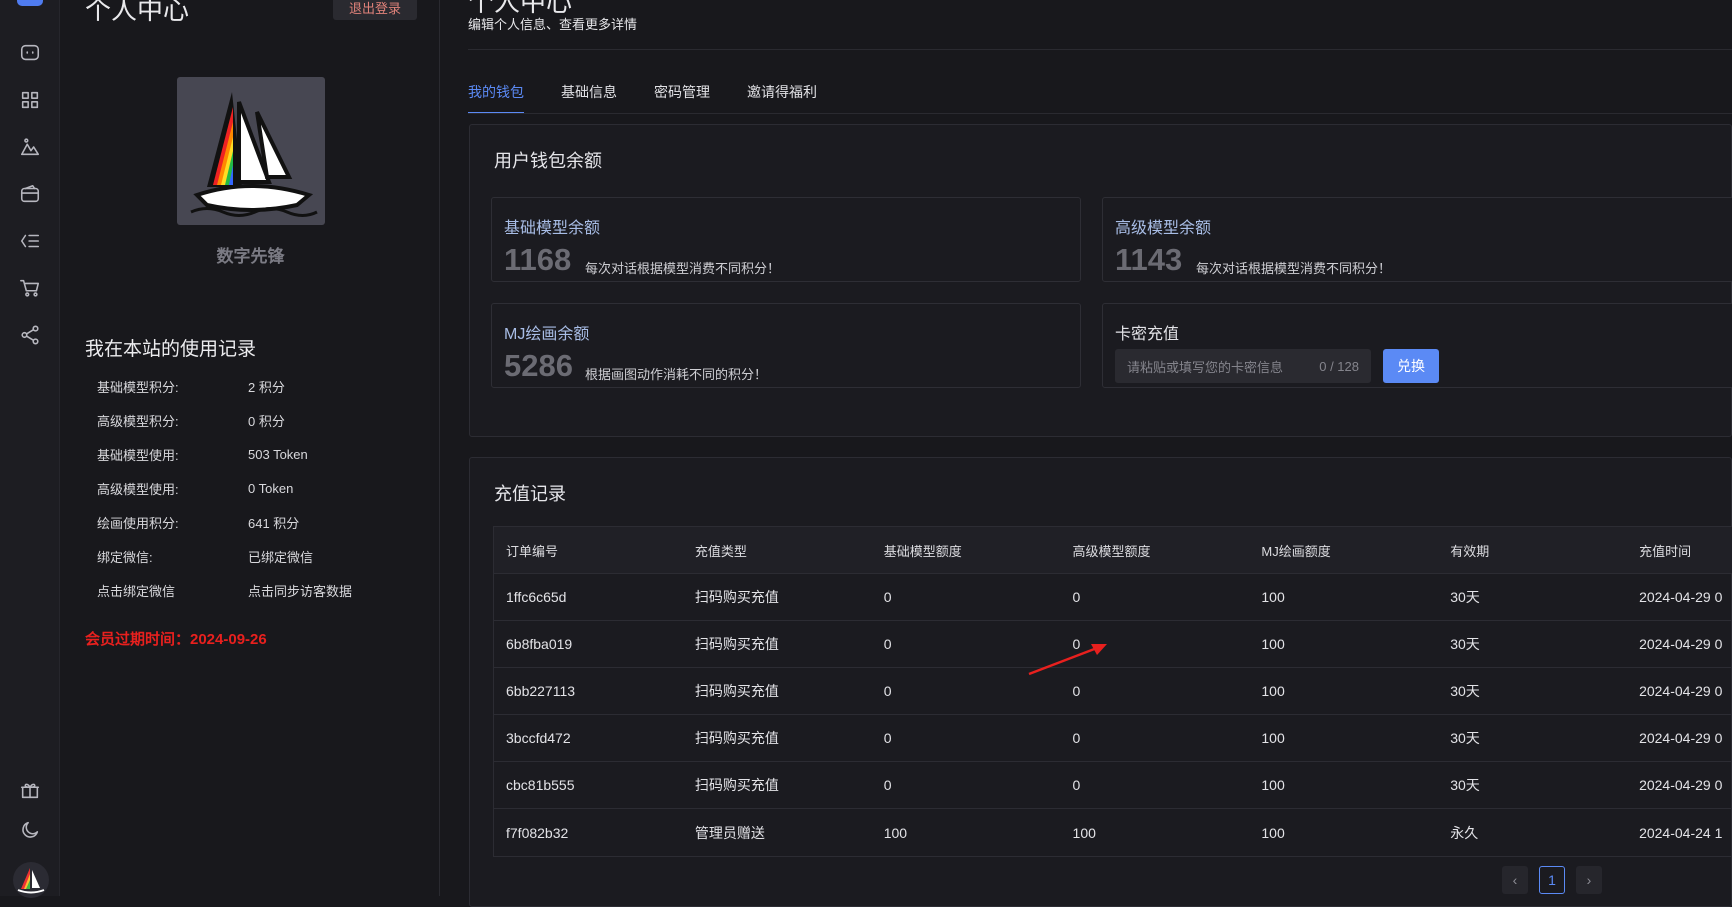  Describe the element at coordinates (30, 241) in the screenshot. I see `order-list-icon` at that location.